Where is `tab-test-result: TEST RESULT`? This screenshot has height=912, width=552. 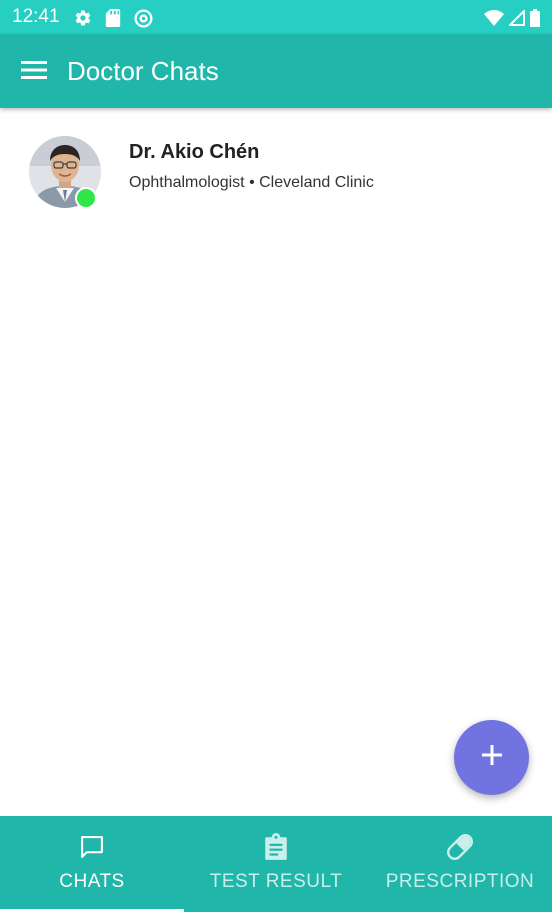 tab-test-result: TEST RESULT is located at coordinates (276, 864).